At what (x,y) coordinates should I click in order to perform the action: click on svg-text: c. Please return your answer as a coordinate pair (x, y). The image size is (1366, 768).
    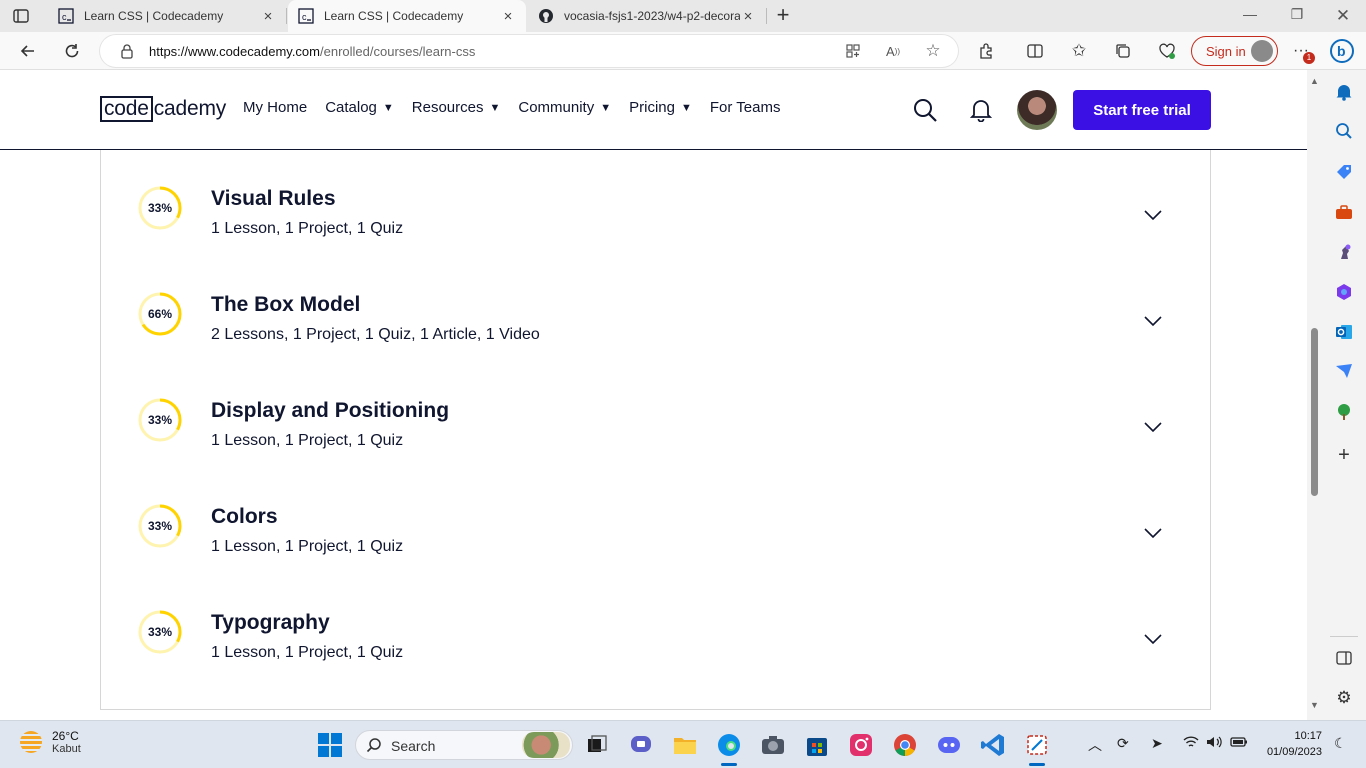
    Looking at the image, I should click on (64, 17).